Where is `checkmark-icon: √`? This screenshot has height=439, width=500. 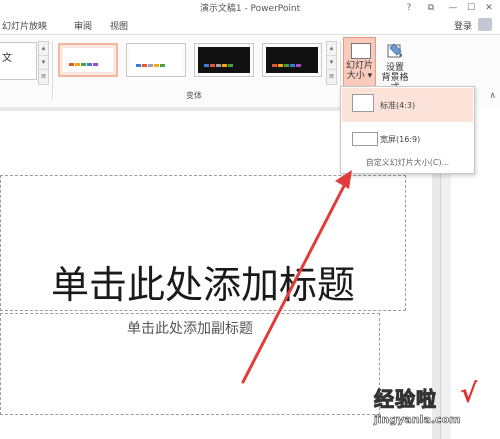
checkmark-icon: √ is located at coordinates (469, 394).